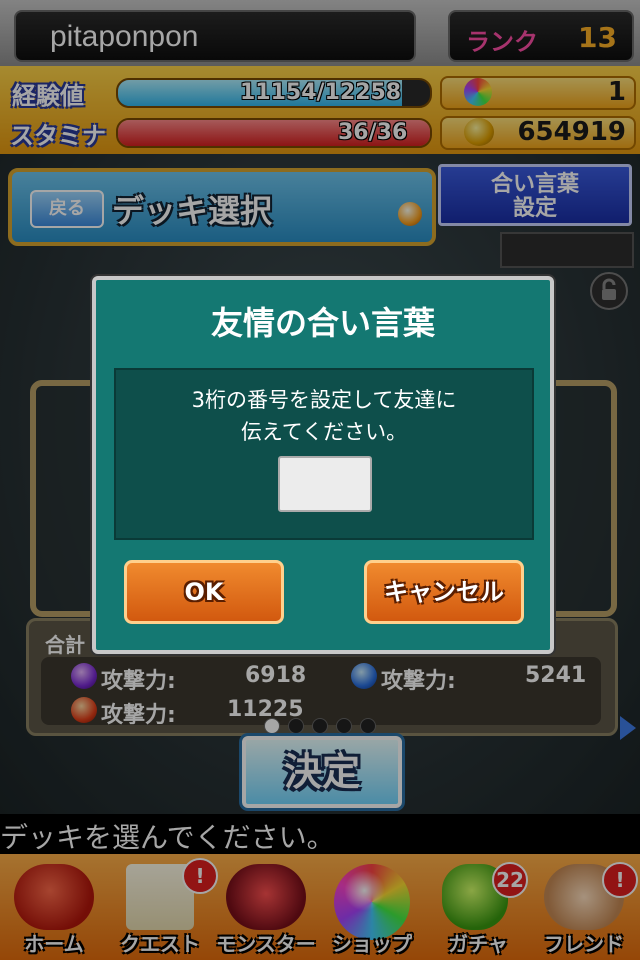 The height and width of the screenshot is (960, 640). Describe the element at coordinates (204, 592) in the screenshot. I see `ok-button: OK` at that location.